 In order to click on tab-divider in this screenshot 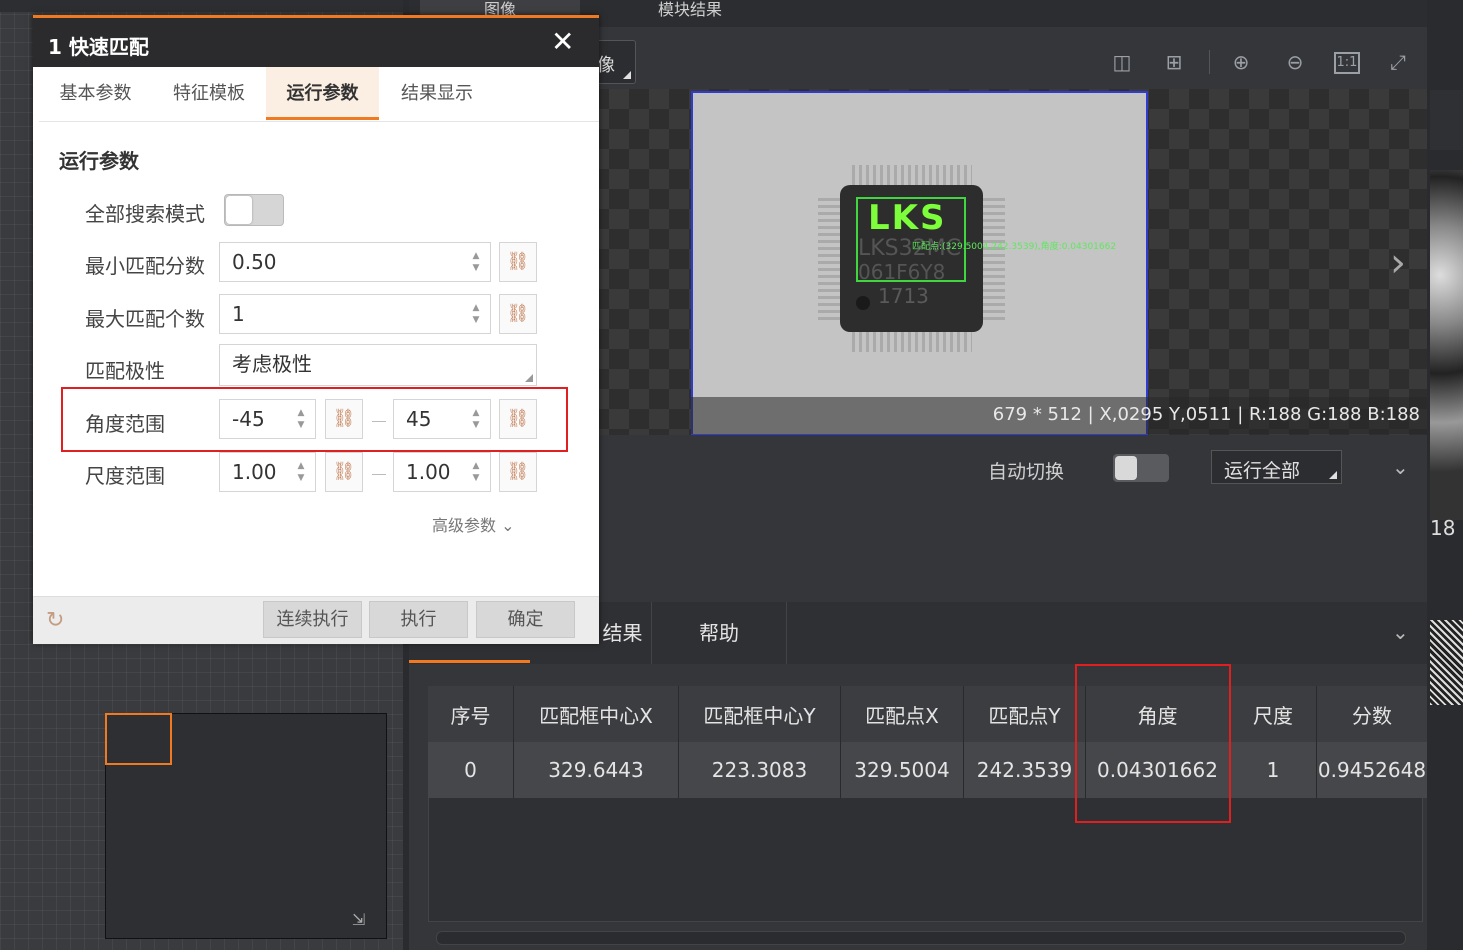, I will do `click(319, 121)`.